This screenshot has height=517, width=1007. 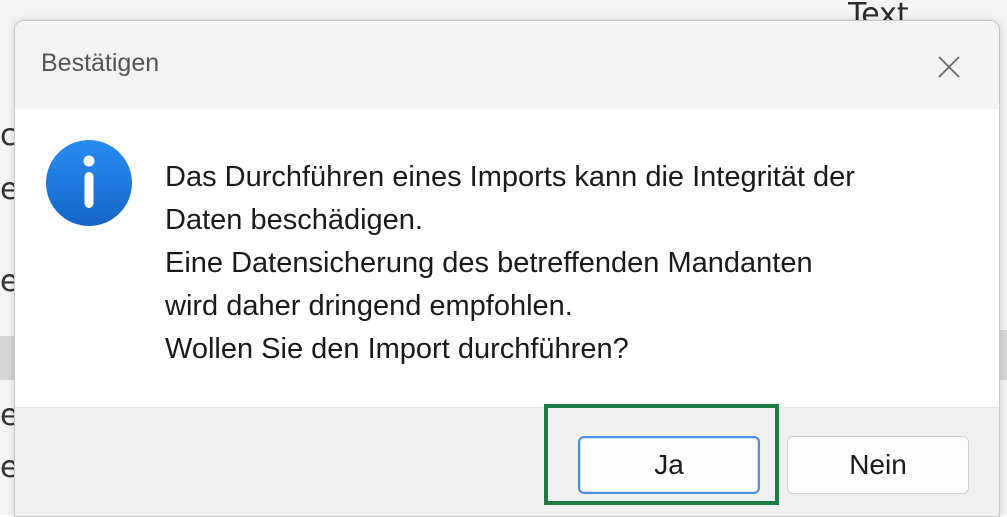 I want to click on yes-button: Ja, so click(x=669, y=465).